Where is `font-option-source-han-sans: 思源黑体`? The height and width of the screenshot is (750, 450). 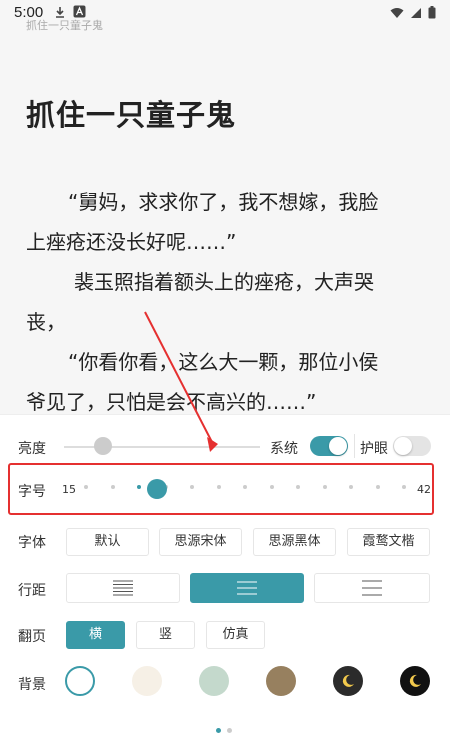
font-option-source-han-sans: 思源黑体 is located at coordinates (294, 542).